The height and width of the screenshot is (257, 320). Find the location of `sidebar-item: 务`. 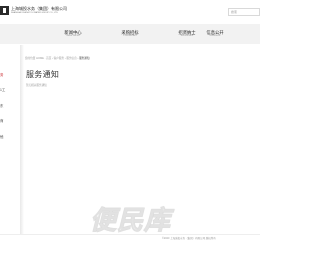

sidebar-item: 务 is located at coordinates (1, 74).